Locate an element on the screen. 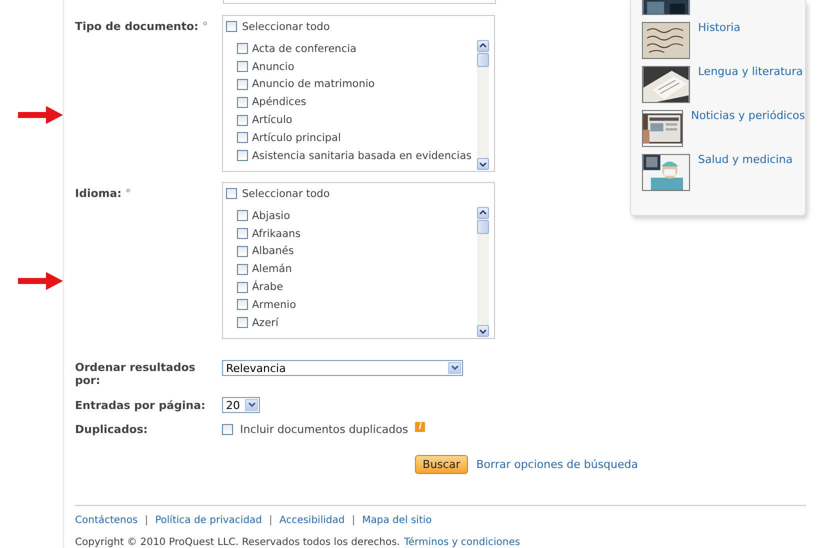  option-label: Árabe is located at coordinates (268, 287).